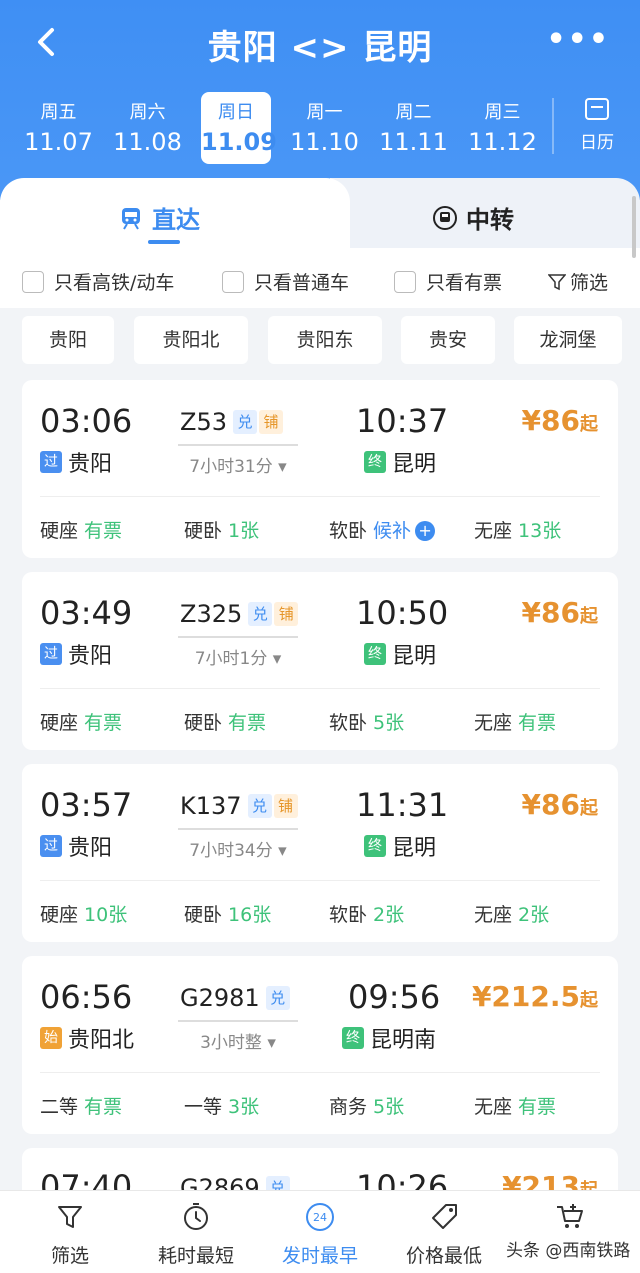 This screenshot has height=1273, width=640. Describe the element at coordinates (236, 112) in the screenshot. I see `date-weekday: 周日` at that location.